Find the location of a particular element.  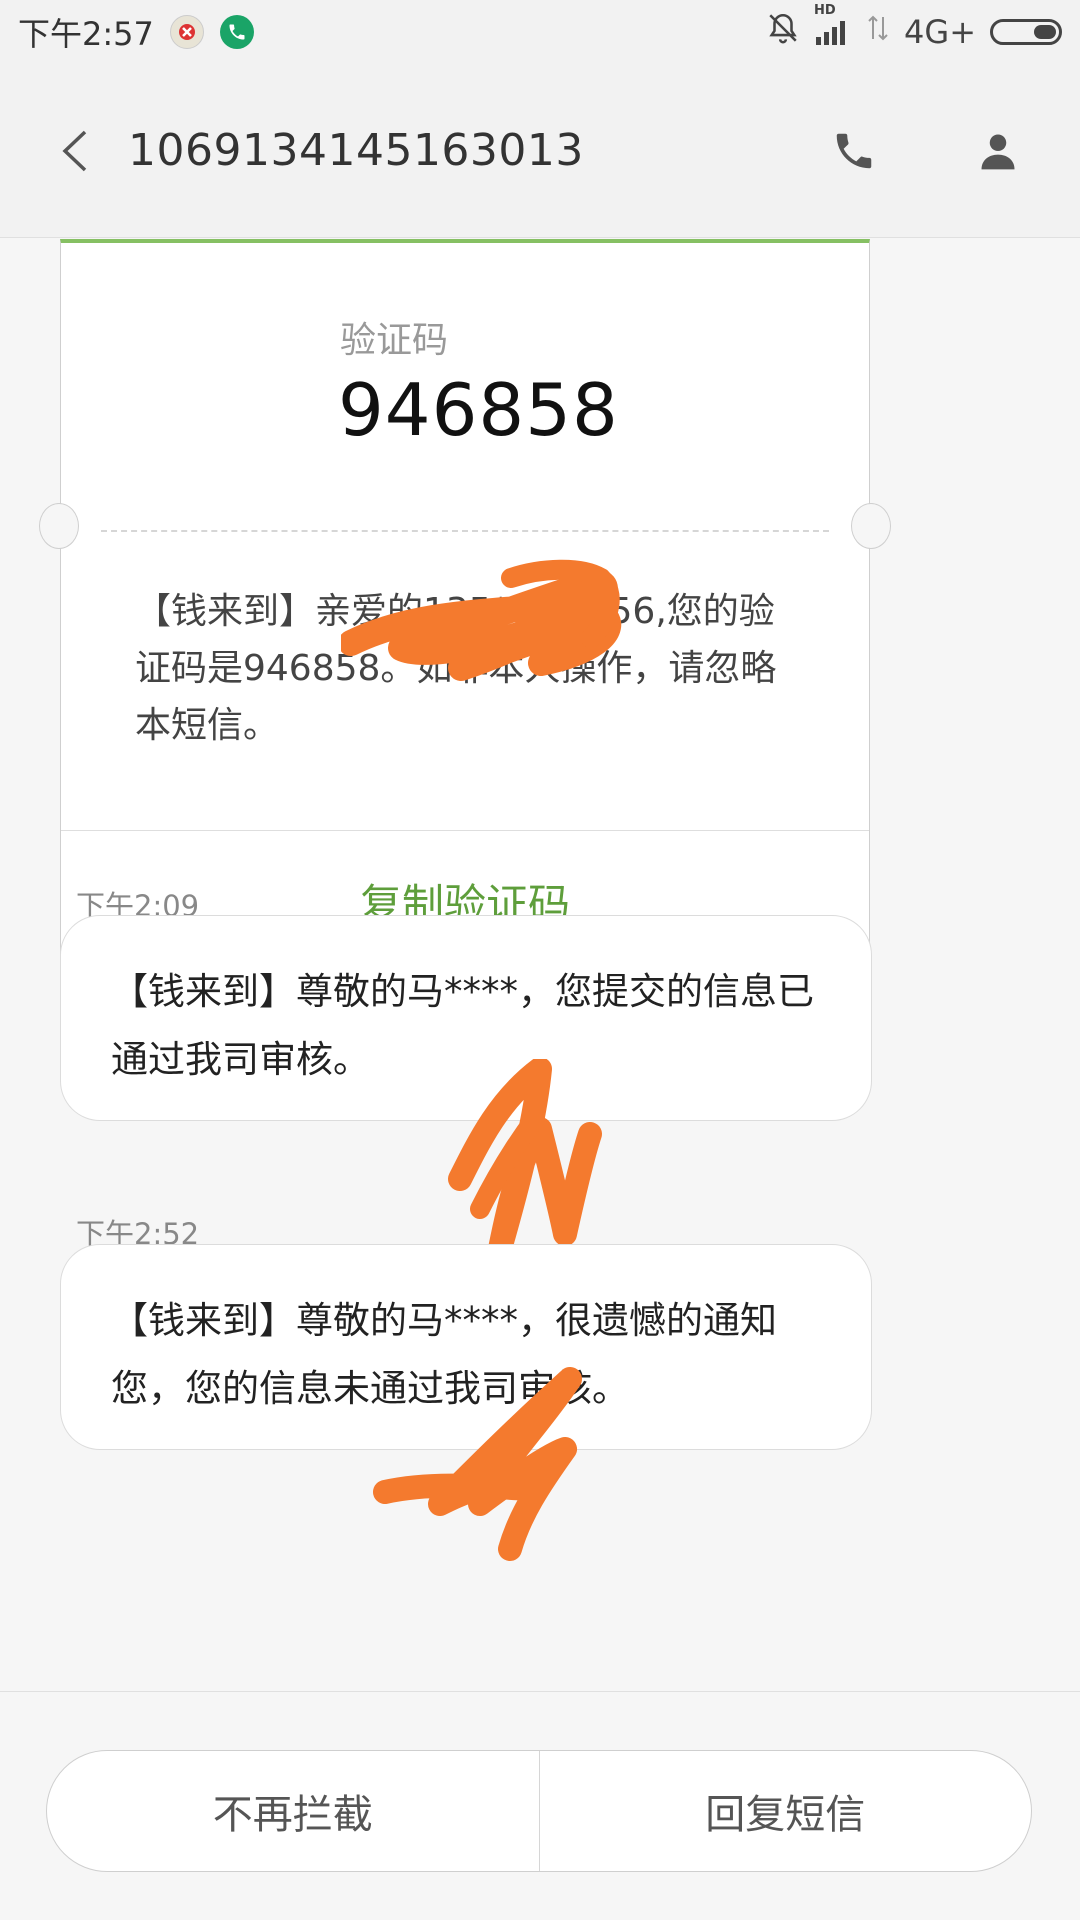

message-bubble: 【钱来到】尊敬的马****，您提交的信息已通过我司审核。 is located at coordinates (466, 1018).